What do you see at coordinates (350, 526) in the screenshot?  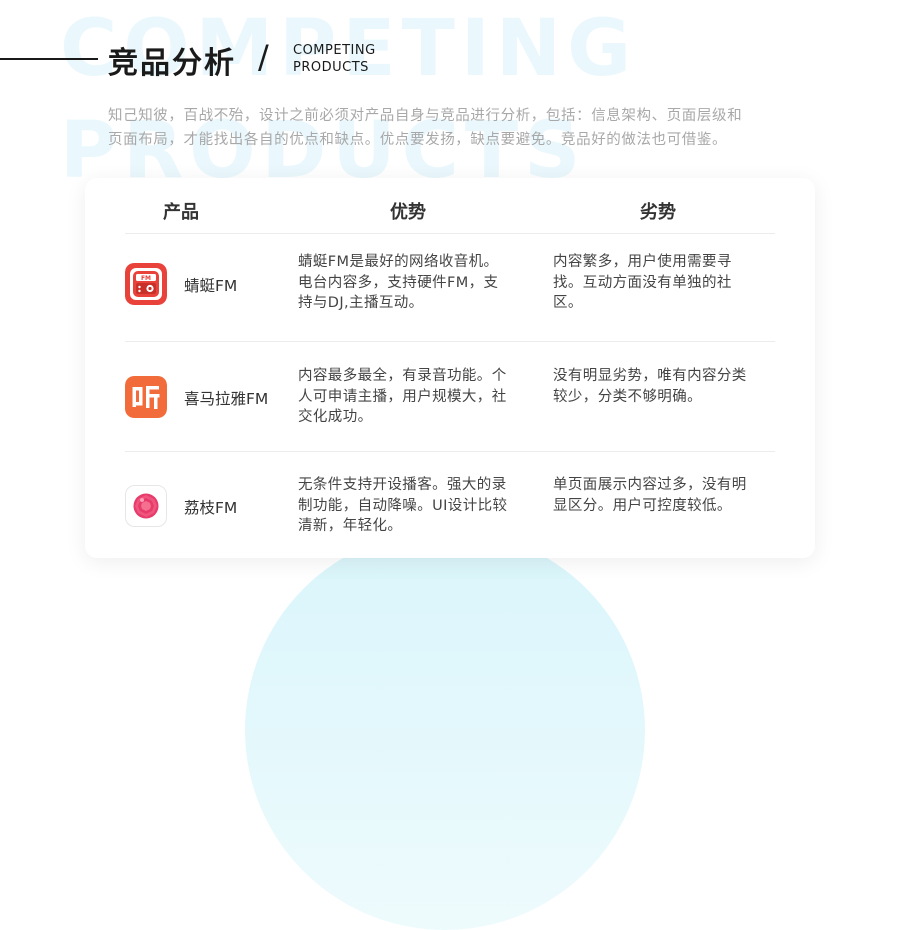 I see `pros-line: 清新，年轻化。` at bounding box center [350, 526].